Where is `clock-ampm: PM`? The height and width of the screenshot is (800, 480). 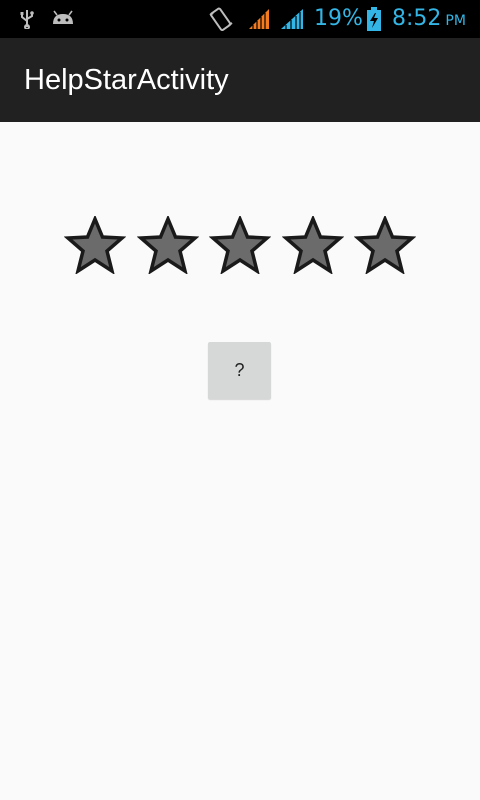 clock-ampm: PM is located at coordinates (455, 21).